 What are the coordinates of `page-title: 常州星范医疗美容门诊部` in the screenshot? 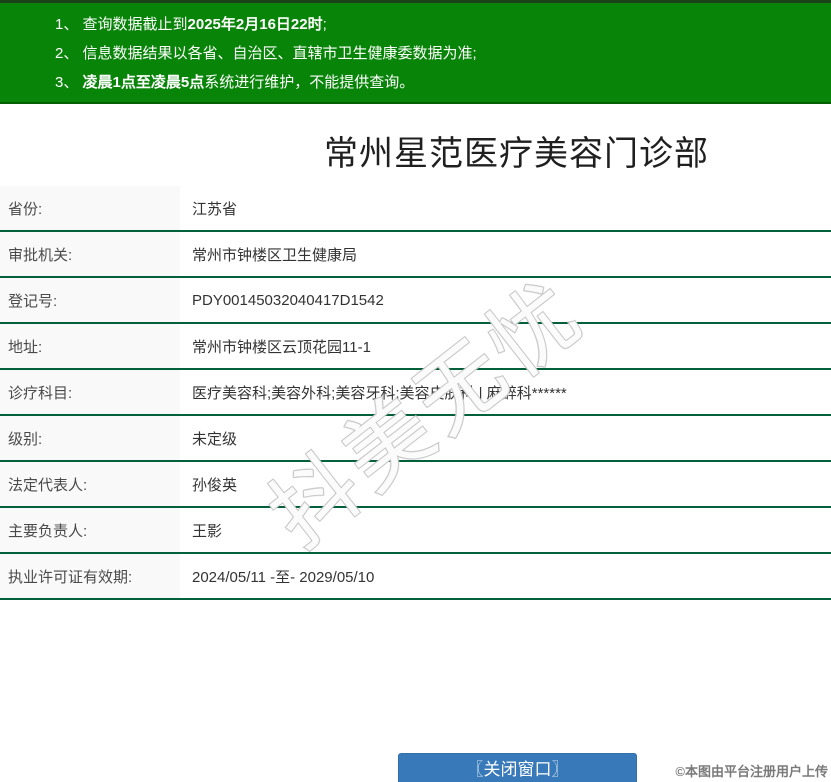 It's located at (516, 154).